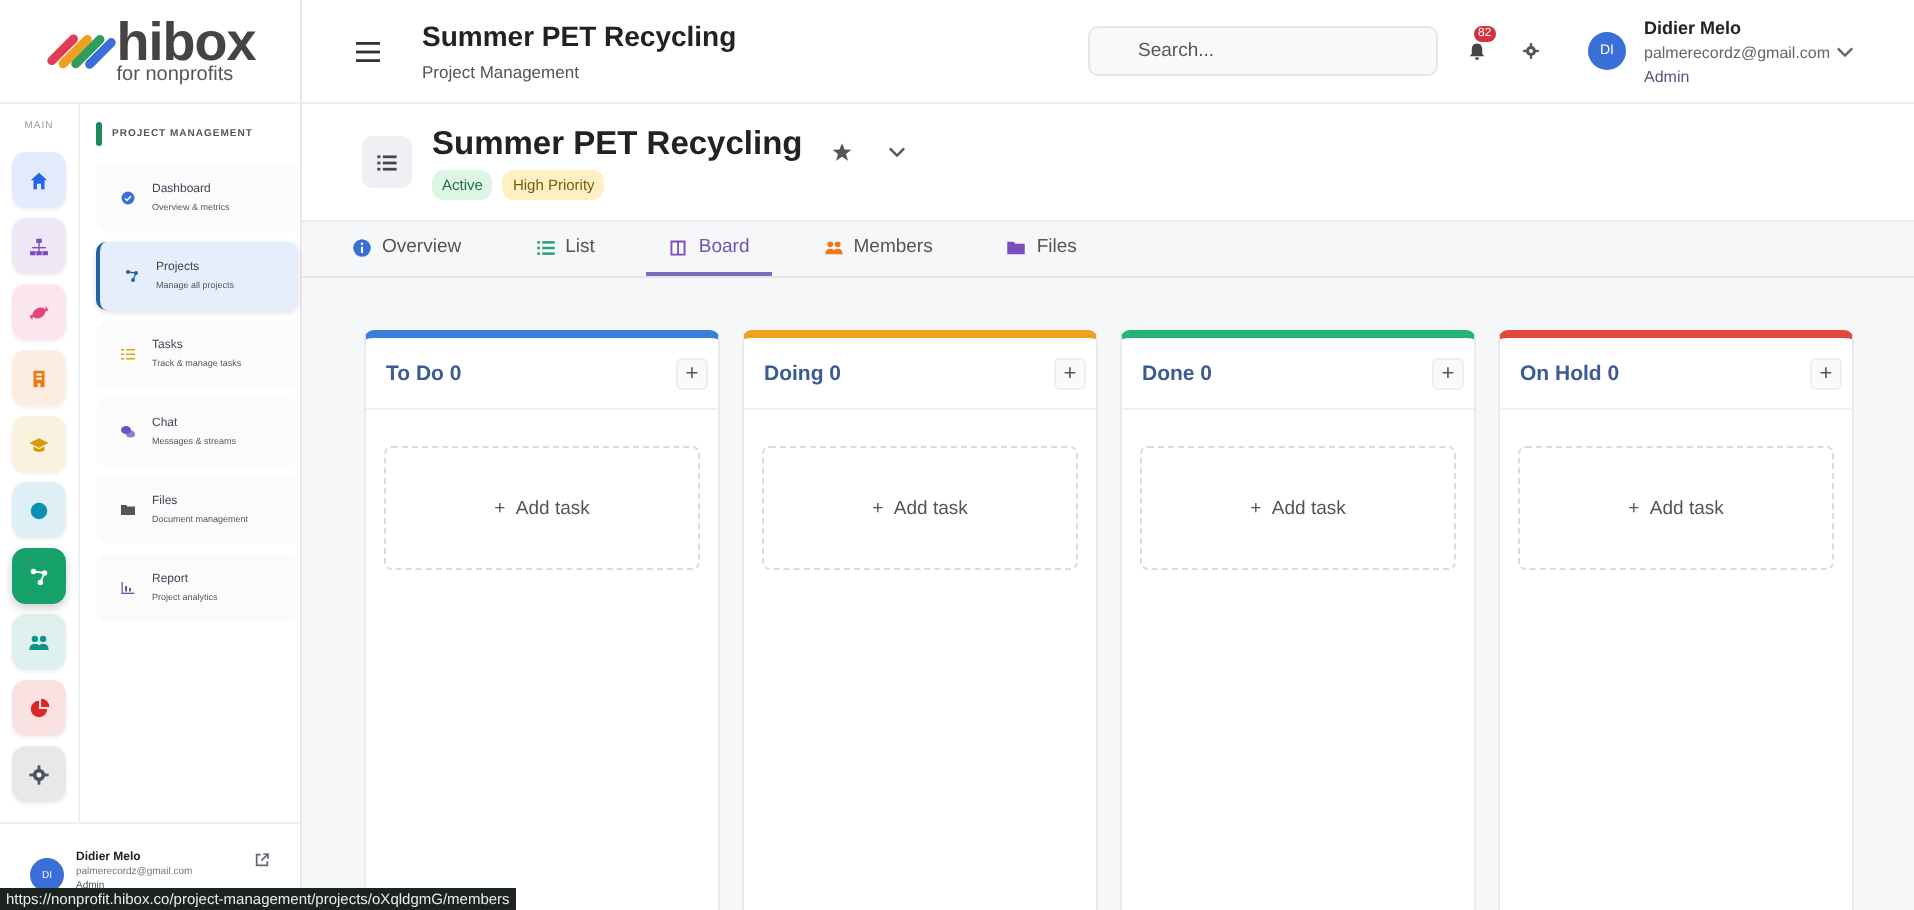 The width and height of the screenshot is (1914, 910). Describe the element at coordinates (802, 373) in the screenshot. I see `column-title: Doing 0` at that location.